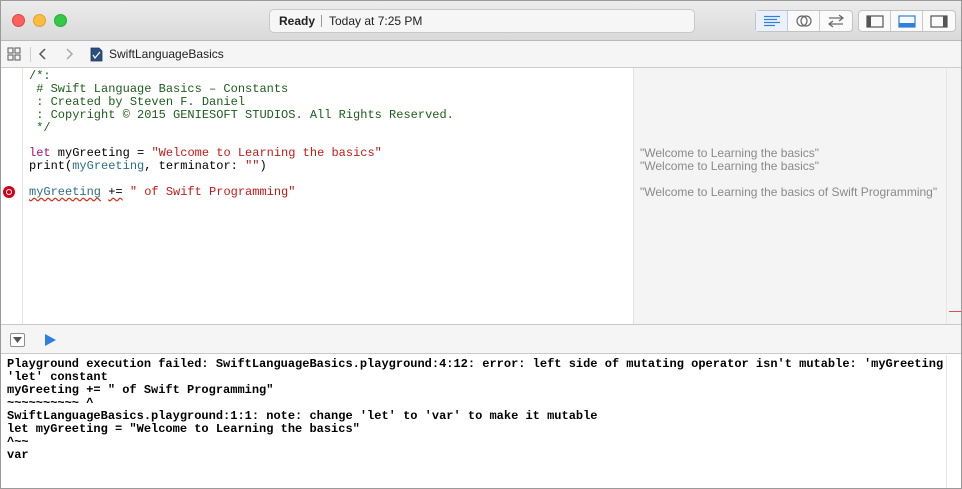  I want to click on utilities-toggle-button, so click(939, 21).